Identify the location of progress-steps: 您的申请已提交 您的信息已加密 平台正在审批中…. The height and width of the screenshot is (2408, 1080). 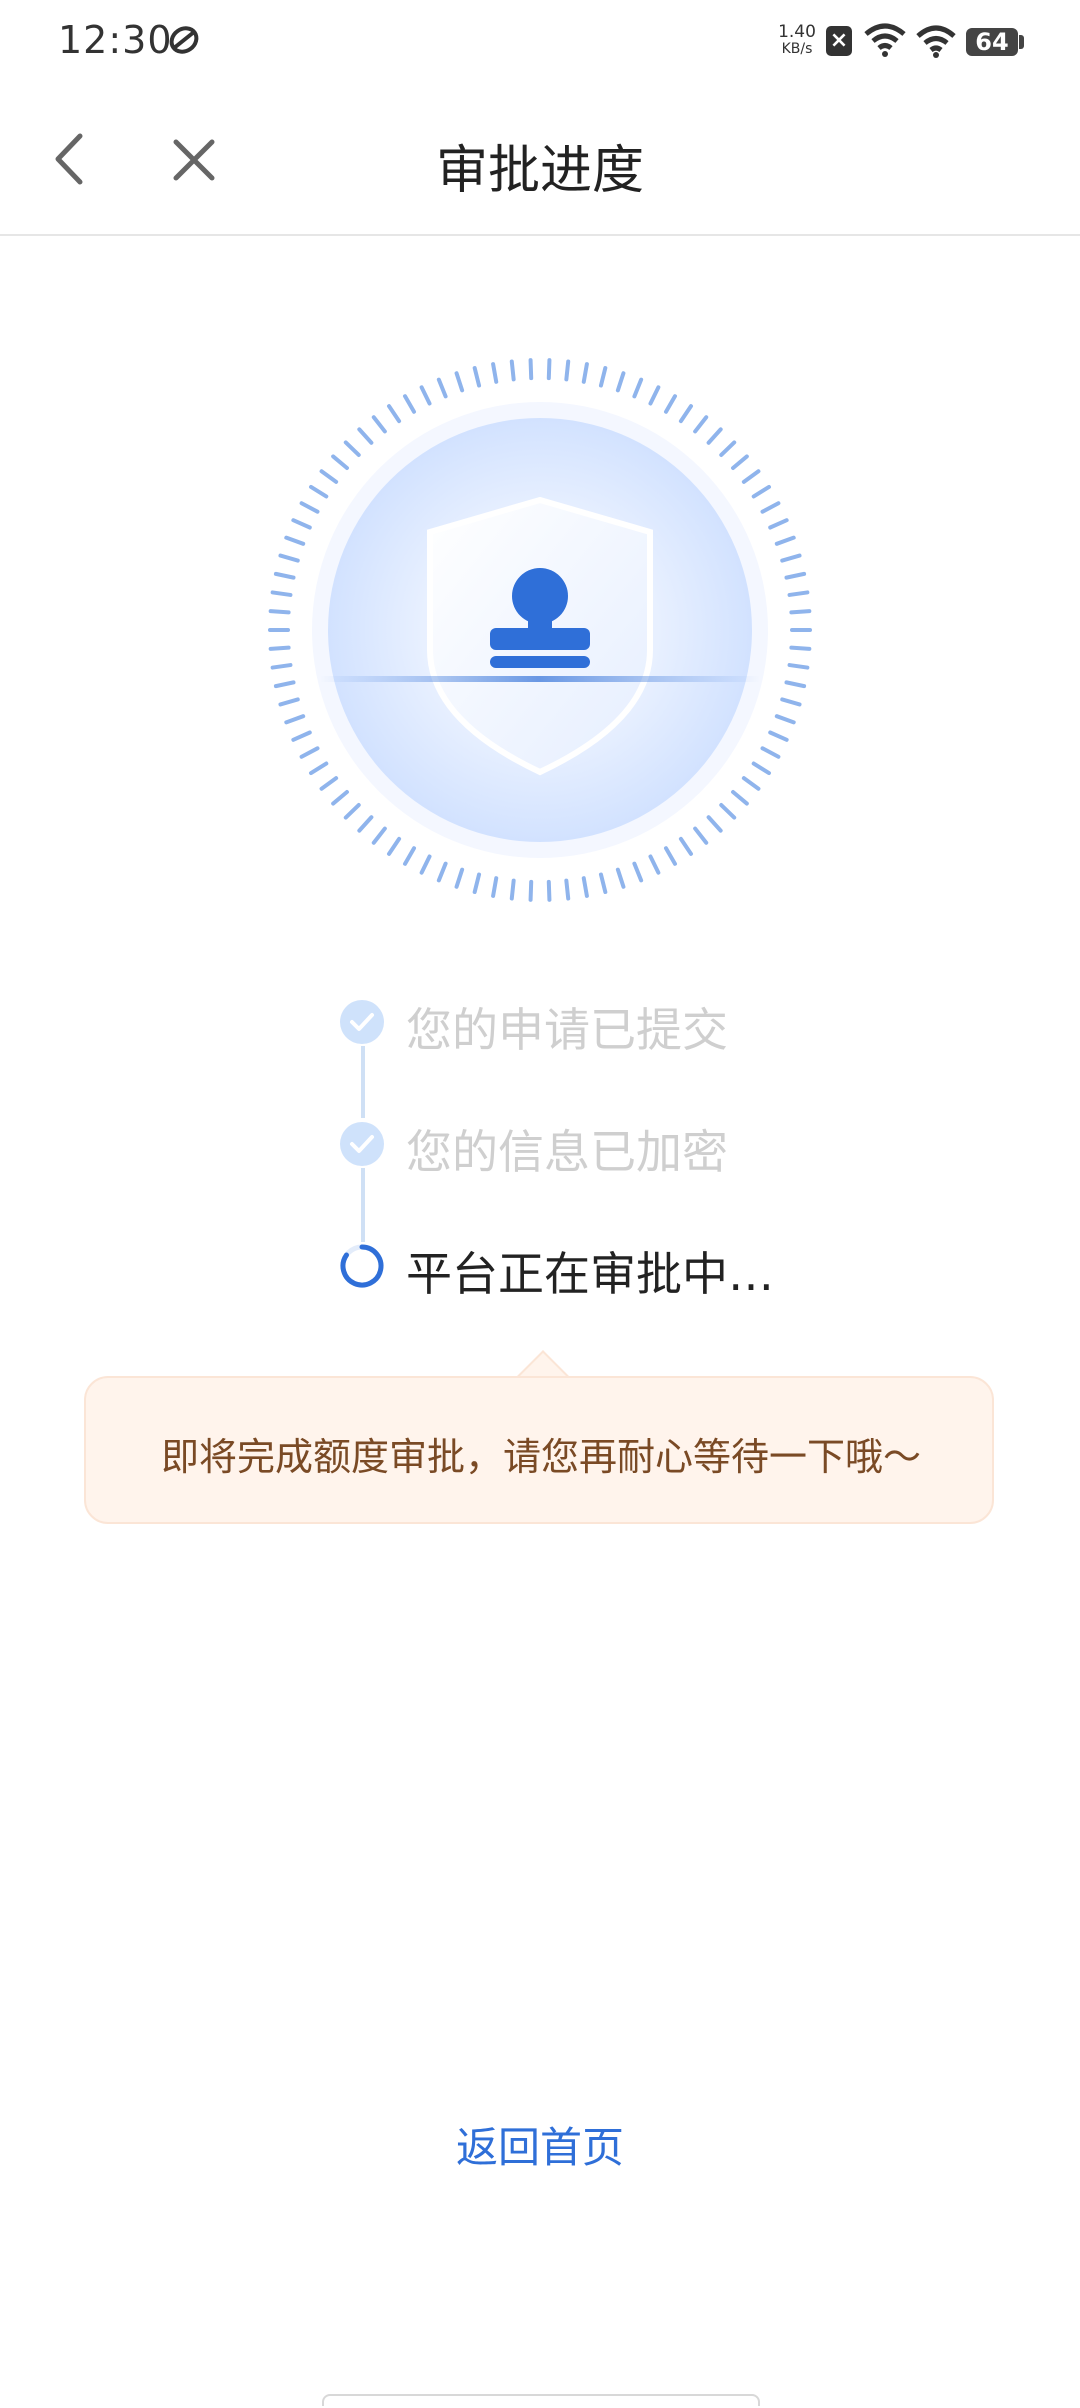
(630, 1150).